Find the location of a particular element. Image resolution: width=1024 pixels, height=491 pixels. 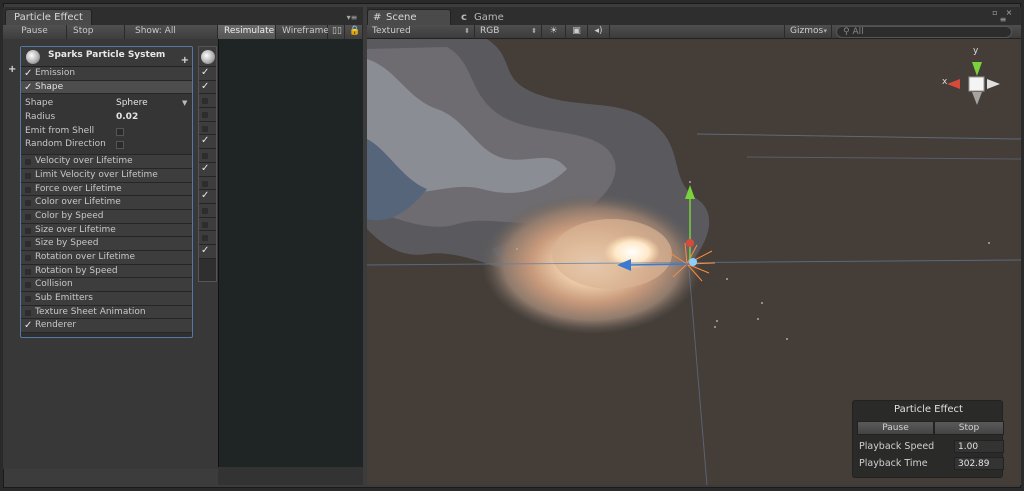

playback-time-field: 302.89 is located at coordinates (979, 463).